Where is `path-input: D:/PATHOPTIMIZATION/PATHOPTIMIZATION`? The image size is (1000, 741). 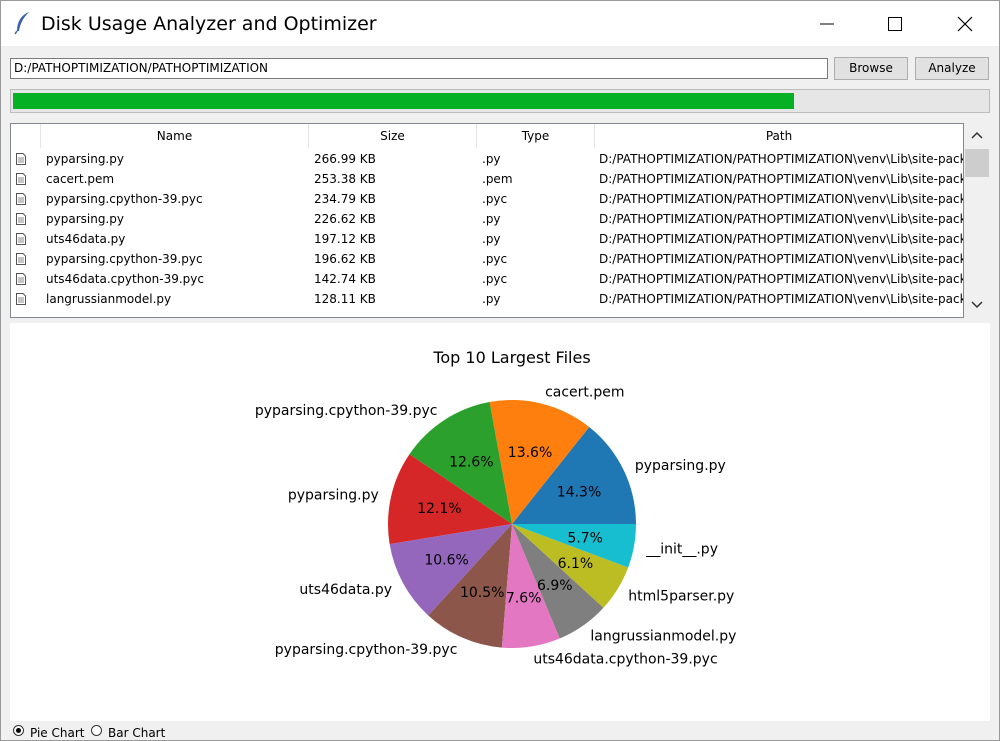
path-input: D:/PATHOPTIMIZATION/PATHOPTIMIZATION is located at coordinates (419, 68).